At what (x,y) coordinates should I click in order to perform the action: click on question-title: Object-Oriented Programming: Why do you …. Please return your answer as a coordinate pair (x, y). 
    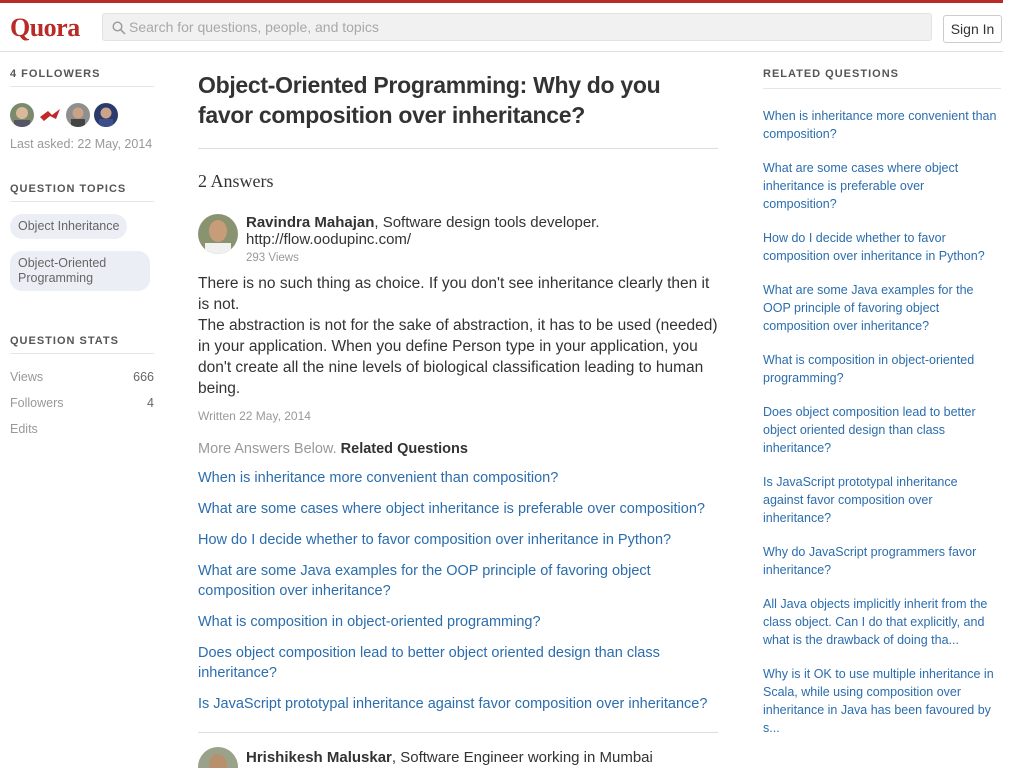
    Looking at the image, I should click on (429, 100).